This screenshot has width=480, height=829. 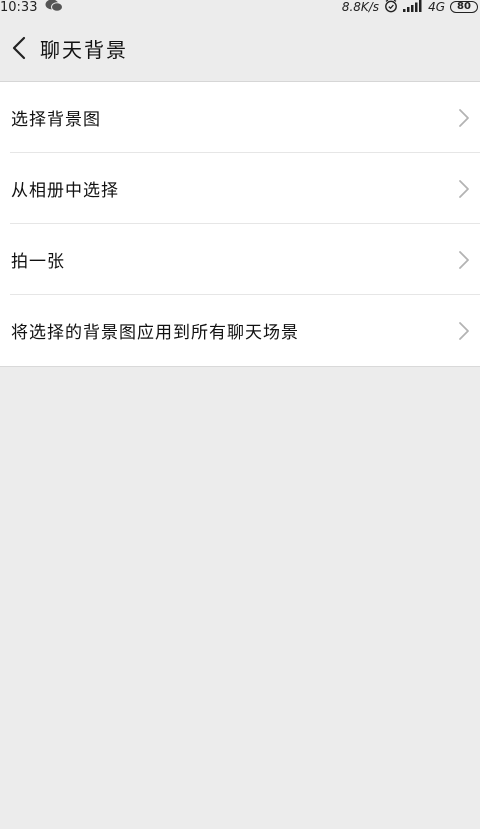 I want to click on back-button, so click(x=19, y=50).